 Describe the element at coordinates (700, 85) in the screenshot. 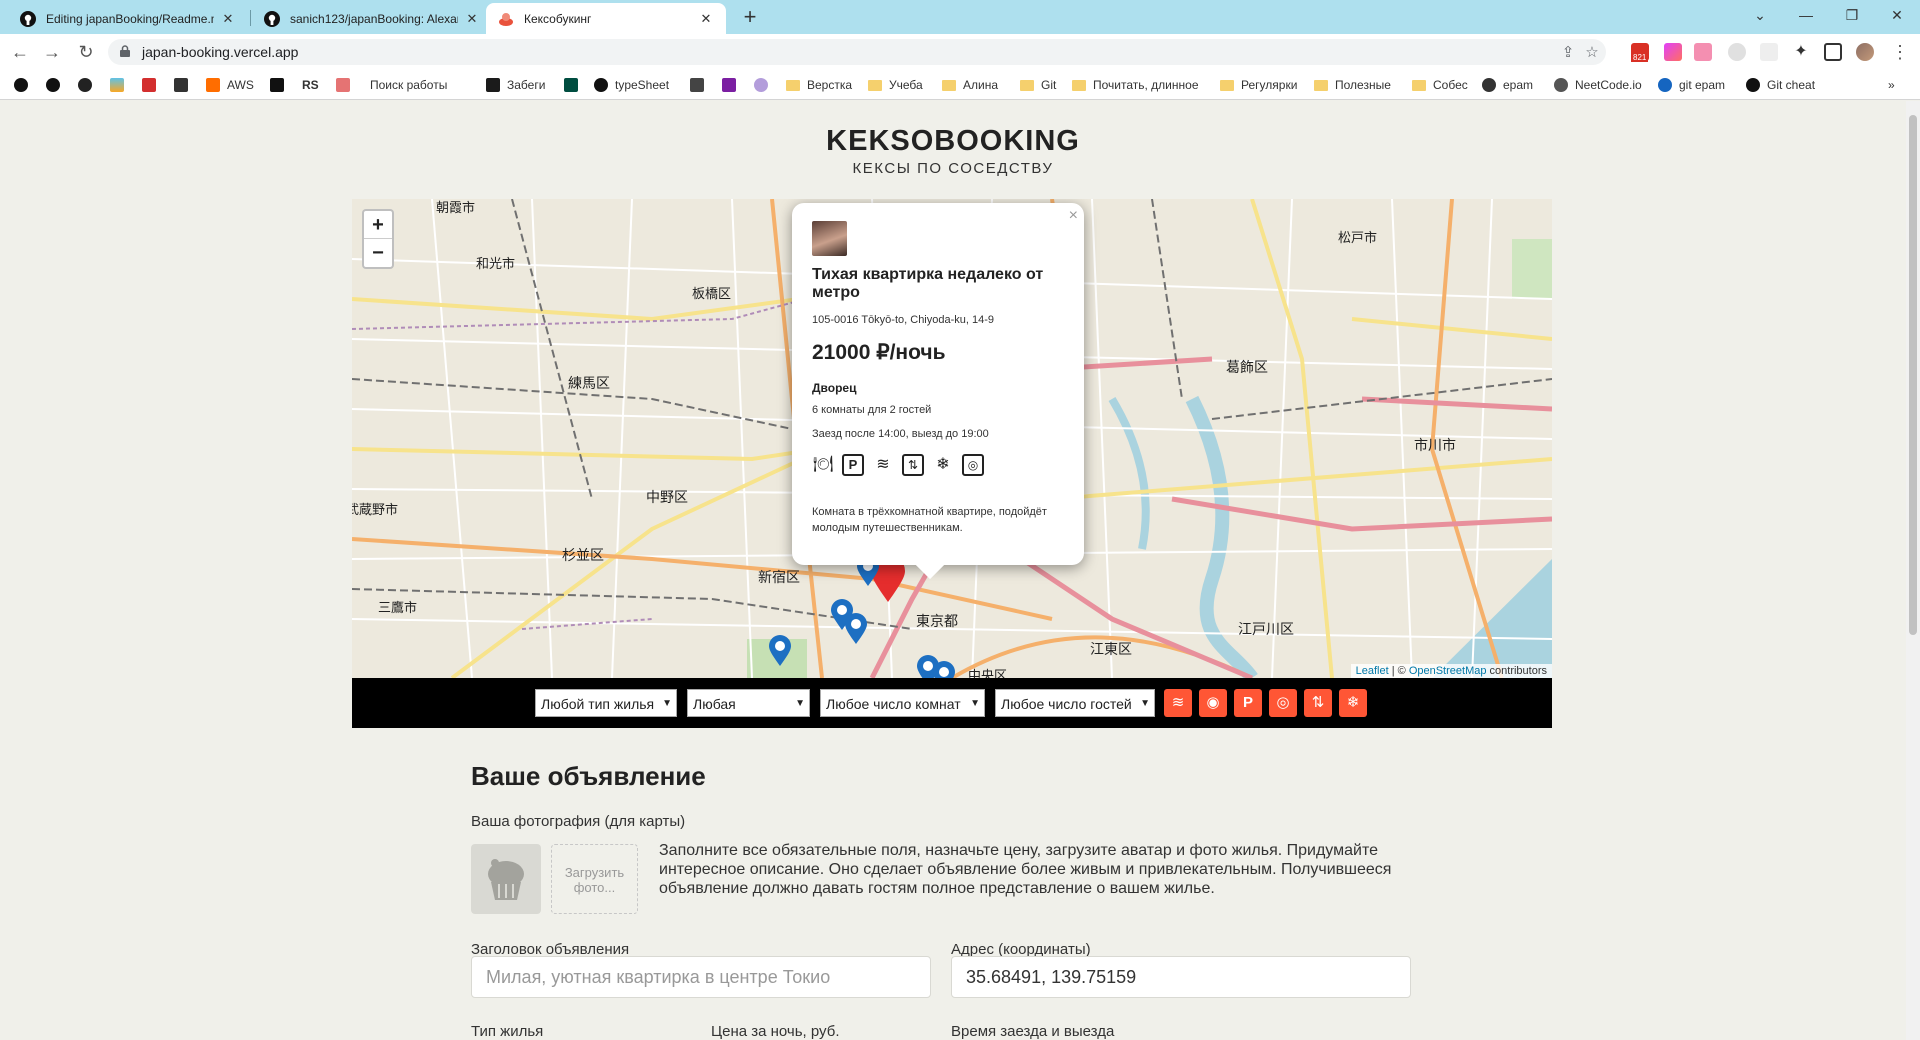

I see `bookmark-shield` at that location.